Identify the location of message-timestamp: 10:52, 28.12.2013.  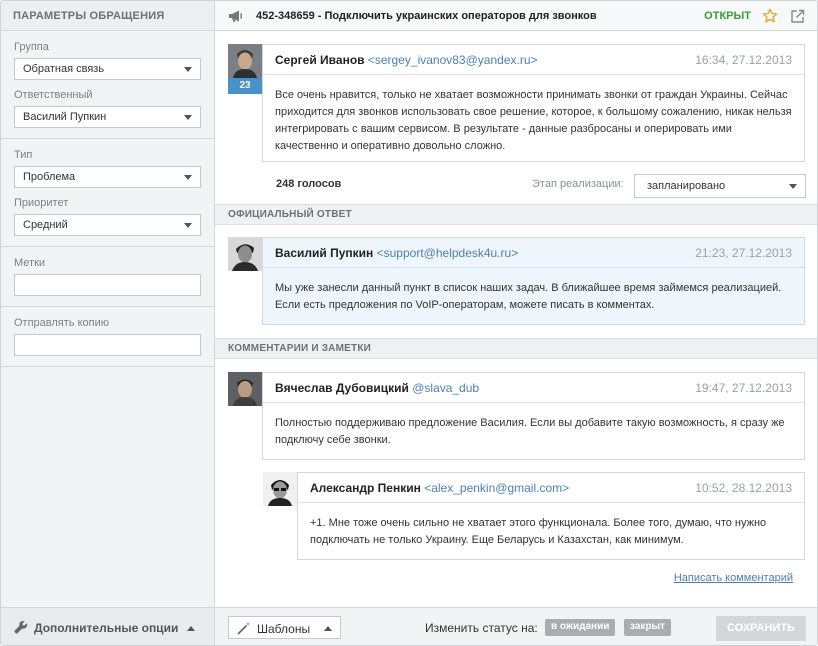
(743, 488).